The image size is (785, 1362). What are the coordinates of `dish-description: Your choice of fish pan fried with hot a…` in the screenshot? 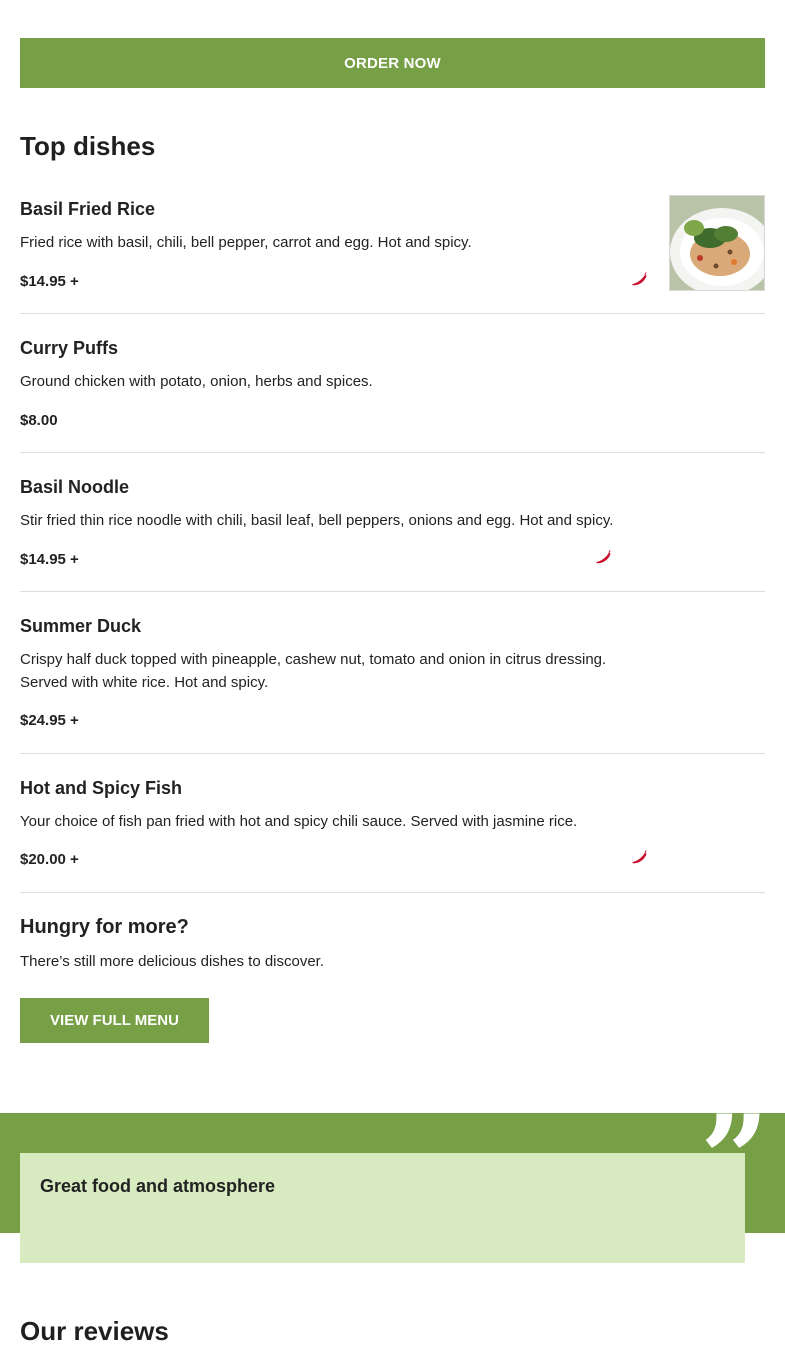 It's located at (299, 821).